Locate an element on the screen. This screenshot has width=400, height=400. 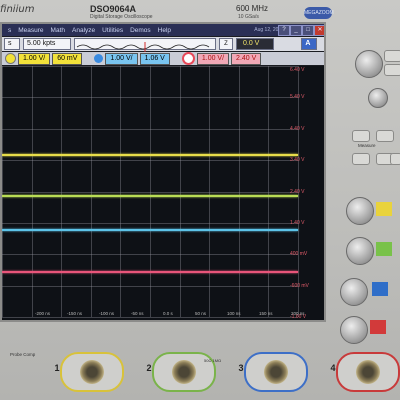
time-axis-label: 50 ns is located at coordinates (201, 313).